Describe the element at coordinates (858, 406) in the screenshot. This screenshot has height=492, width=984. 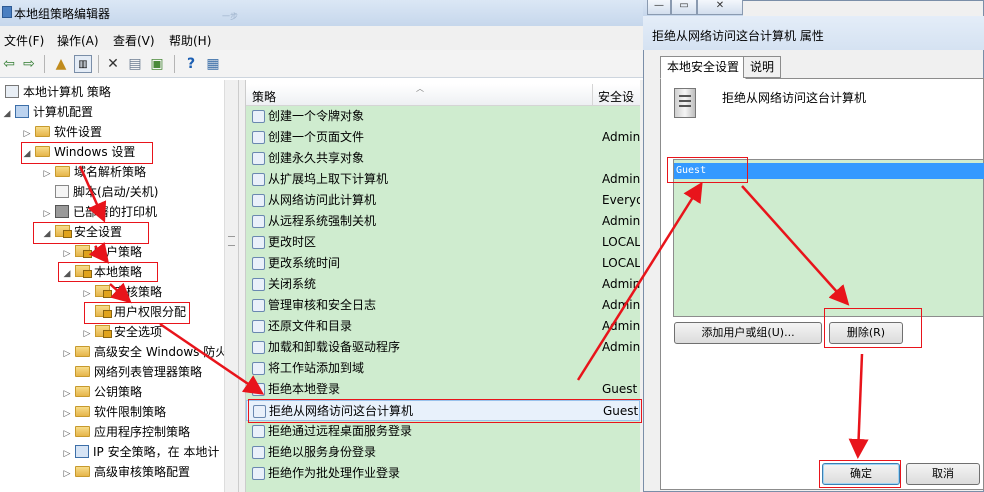
I see `arrow-remove-to-ok` at that location.